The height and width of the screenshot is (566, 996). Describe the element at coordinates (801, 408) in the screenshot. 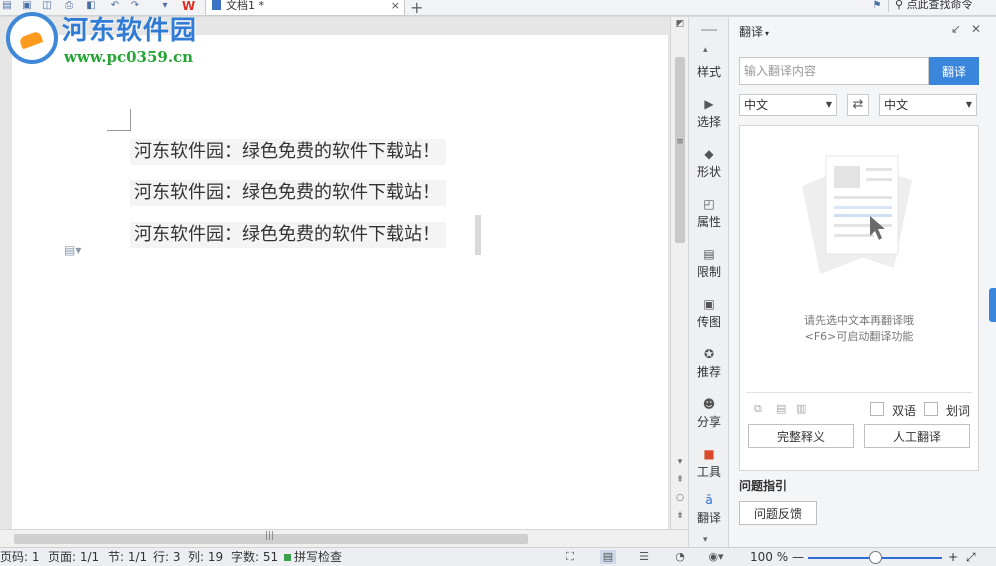

I see `delete-icon: ▥` at that location.